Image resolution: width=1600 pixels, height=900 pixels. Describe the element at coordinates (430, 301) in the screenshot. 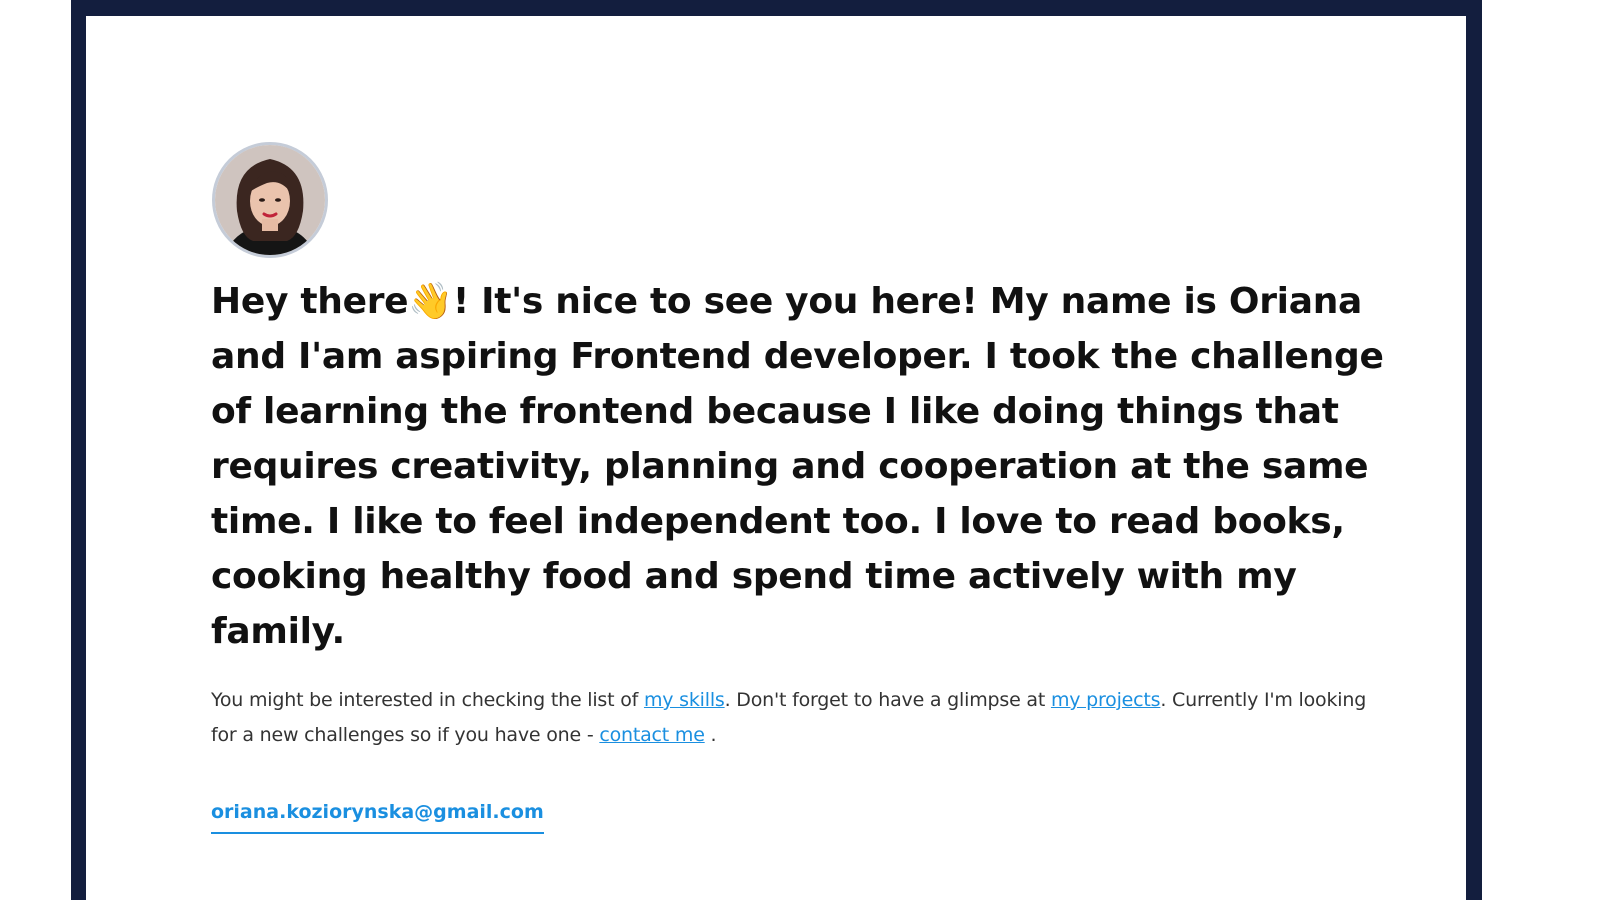

I see `waving-hand-icon: 👋` at that location.